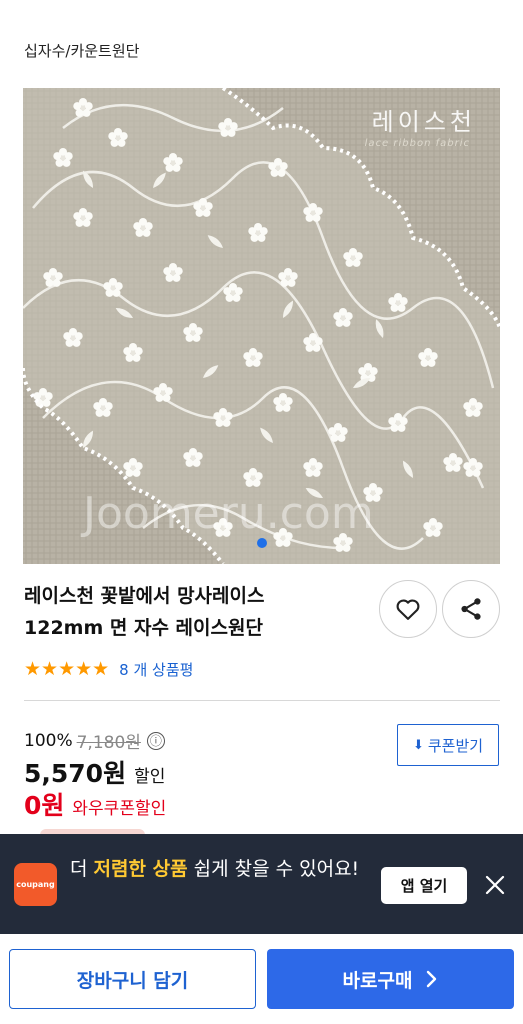 The height and width of the screenshot is (1024, 523). Describe the element at coordinates (262, 700) in the screenshot. I see `divider` at that location.